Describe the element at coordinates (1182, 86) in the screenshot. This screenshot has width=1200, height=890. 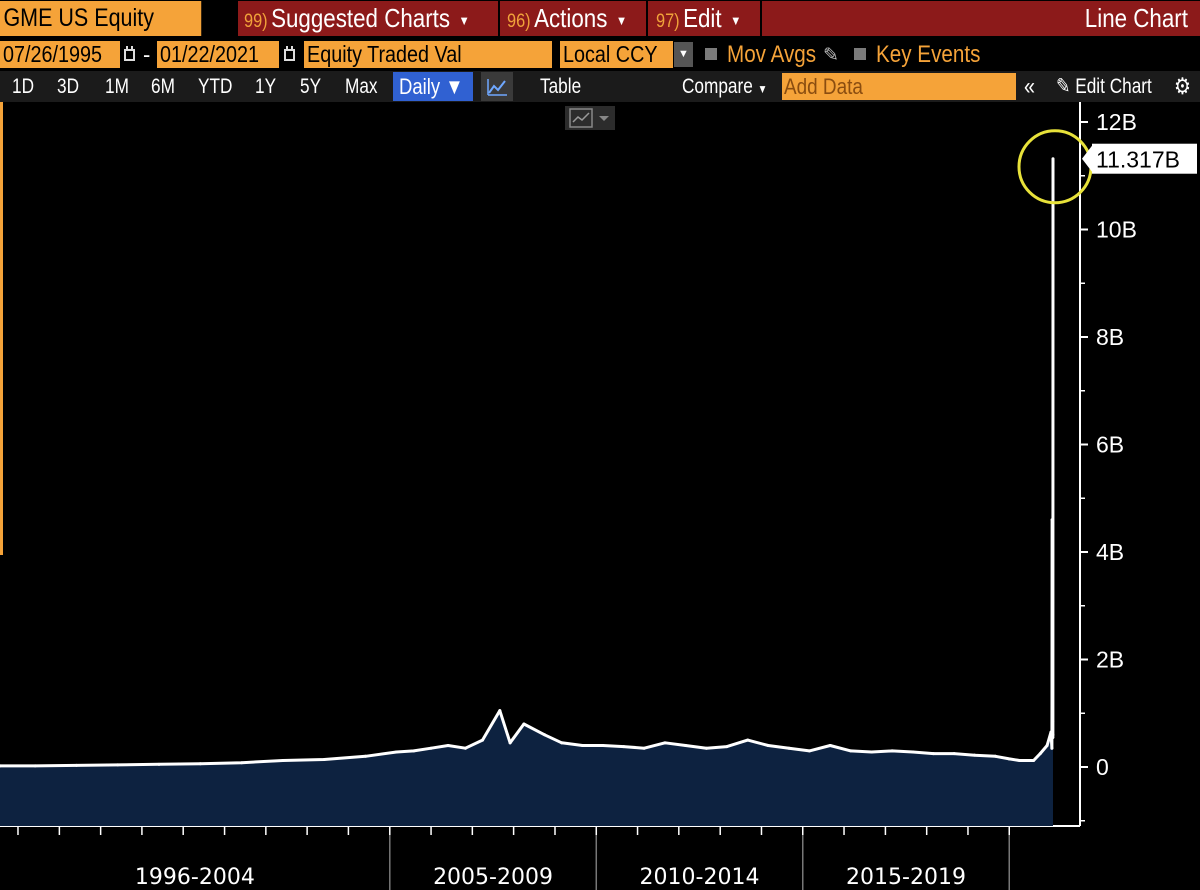
I see `gear-icon: ⚙` at that location.